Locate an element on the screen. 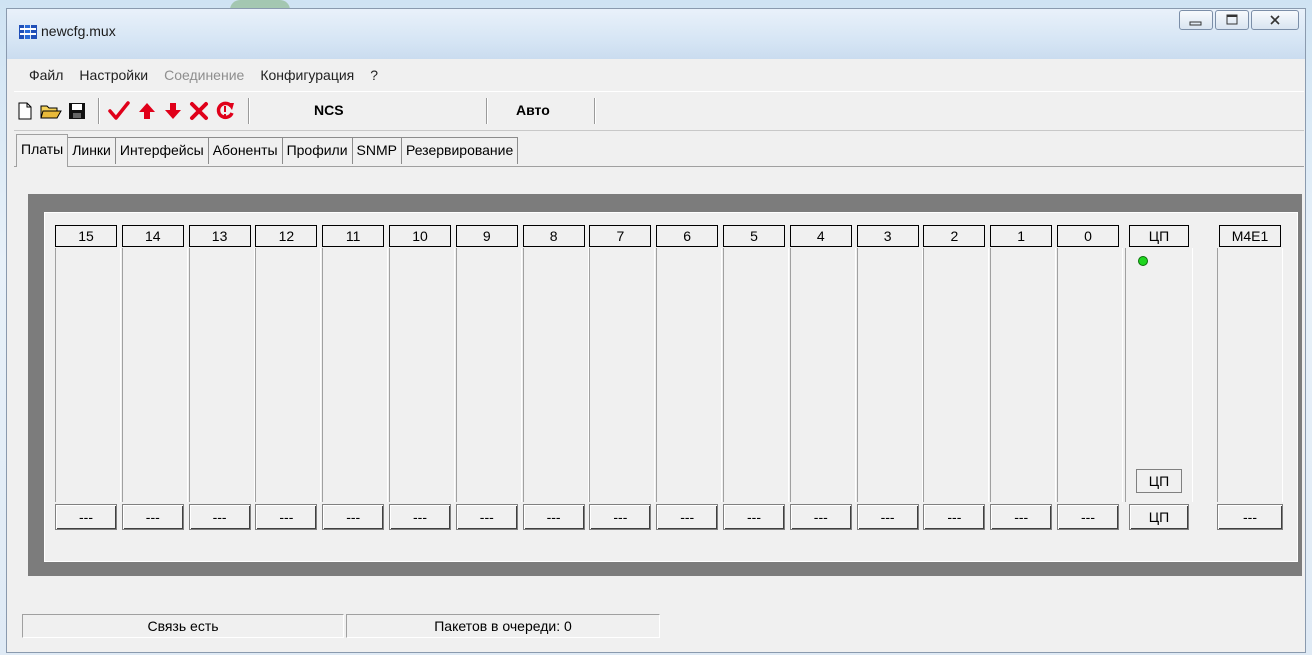 This screenshot has height=655, width=1312. connection-status: Связь есть is located at coordinates (183, 626).